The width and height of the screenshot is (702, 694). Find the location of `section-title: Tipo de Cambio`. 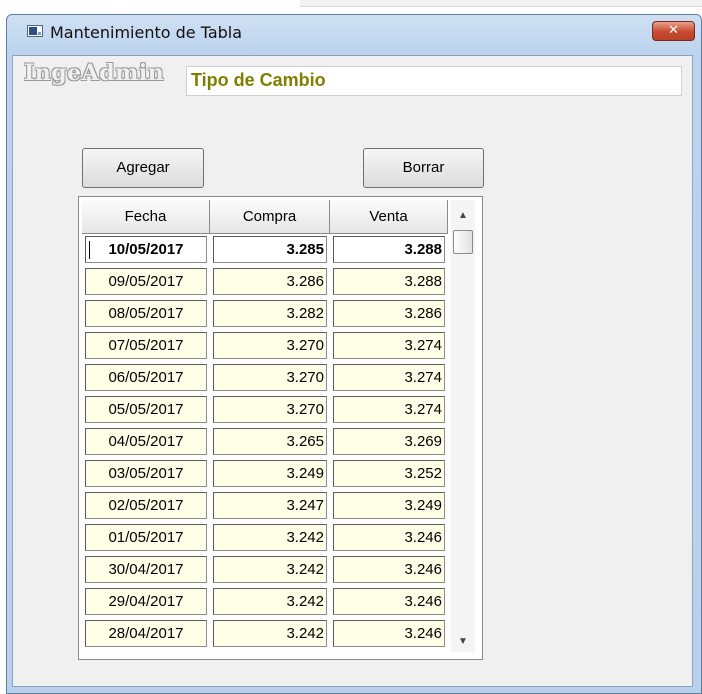

section-title: Tipo de Cambio is located at coordinates (258, 80).